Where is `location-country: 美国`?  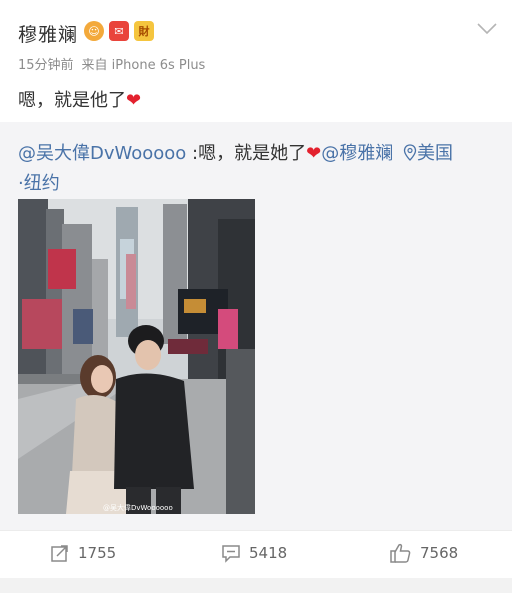 location-country: 美国 is located at coordinates (434, 153).